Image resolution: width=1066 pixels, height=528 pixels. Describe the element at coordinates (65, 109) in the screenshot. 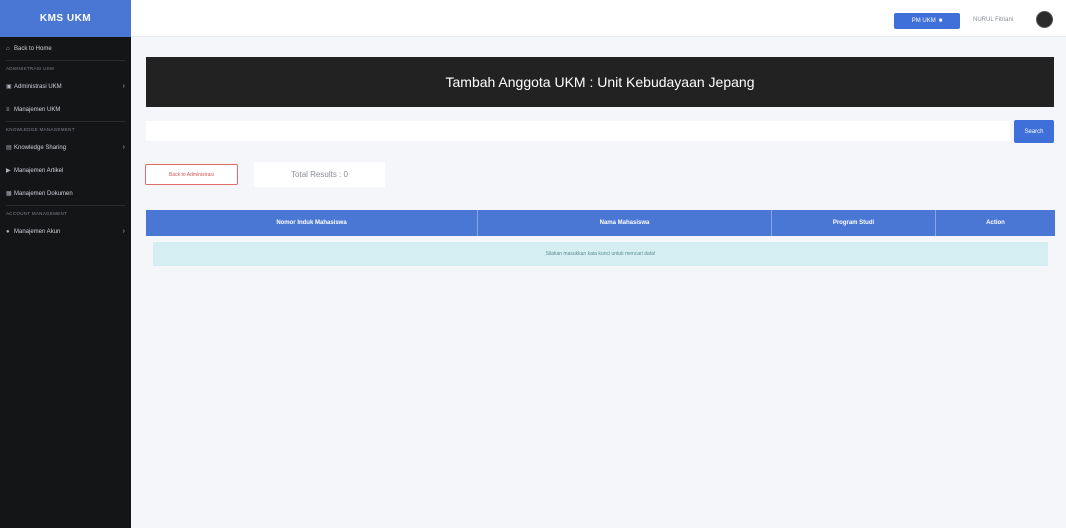

I see `sidebar-item-manajemen-ukm: ≡ Manajemen UKM` at that location.